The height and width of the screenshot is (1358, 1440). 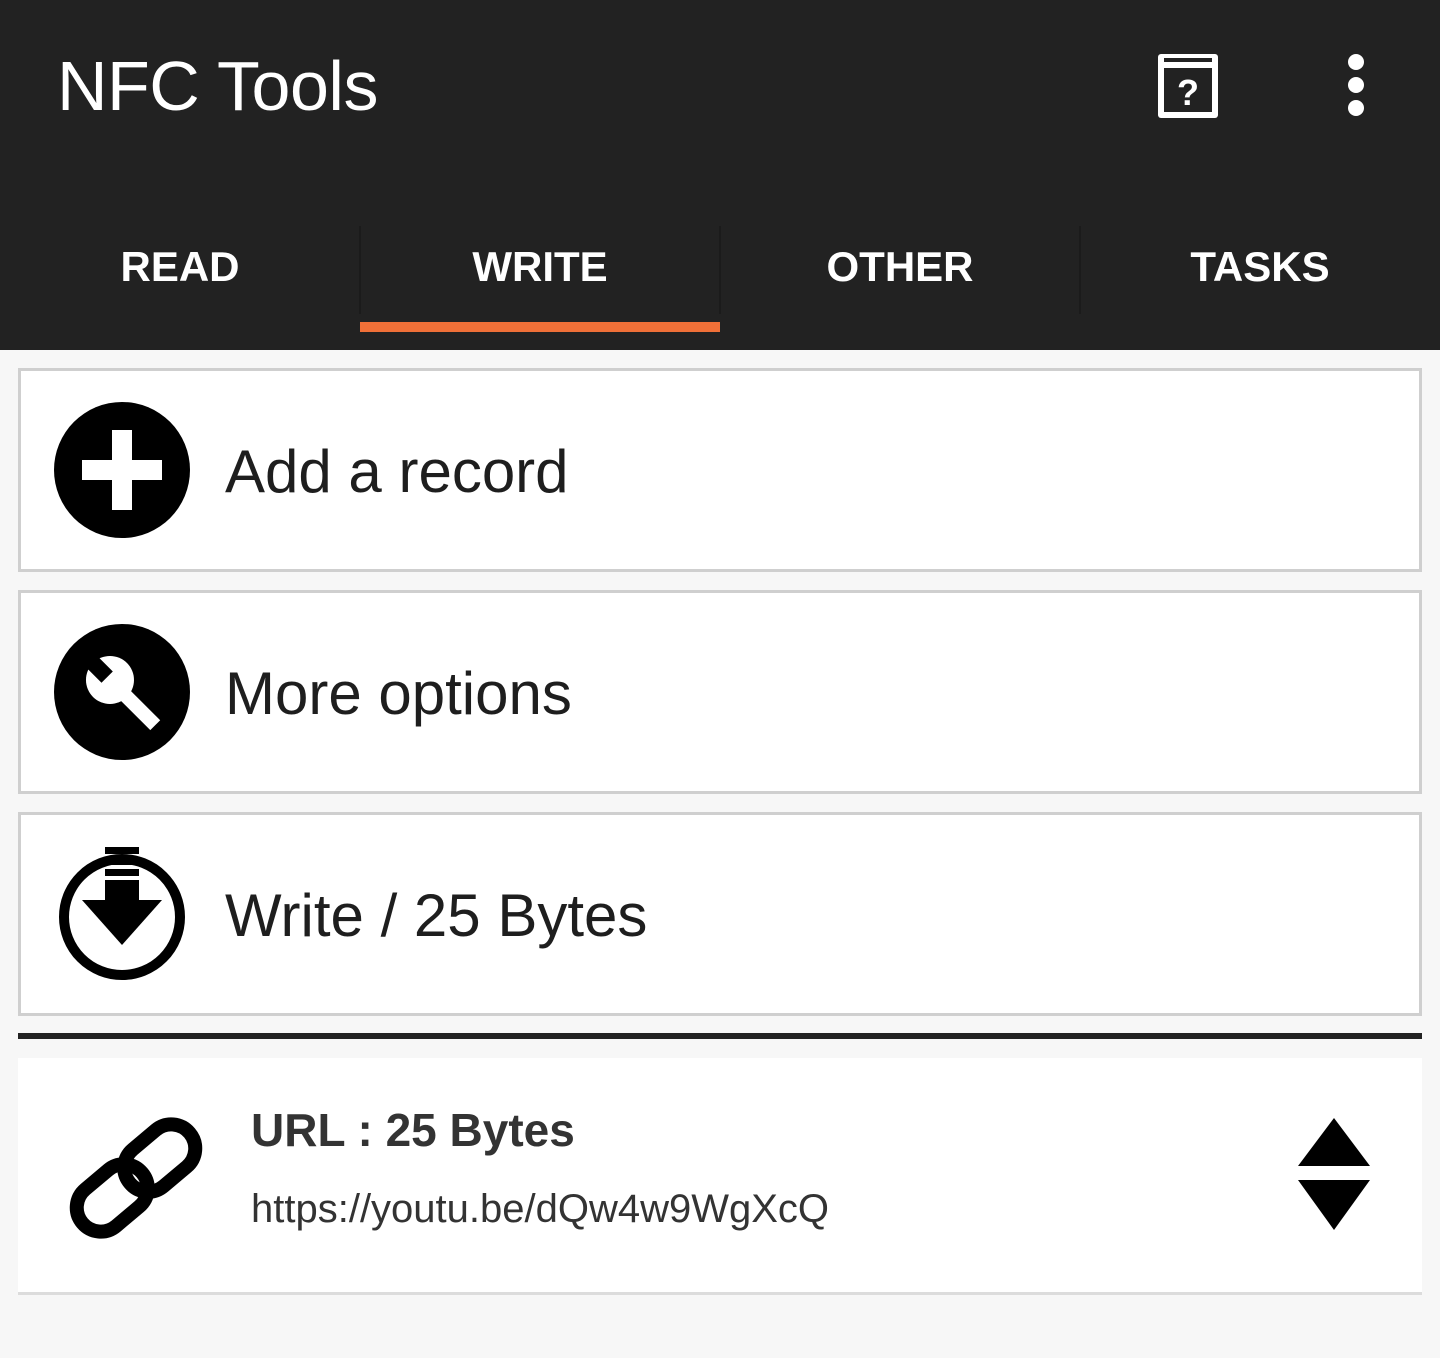 What do you see at coordinates (122, 913) in the screenshot?
I see `write-download-icon` at bounding box center [122, 913].